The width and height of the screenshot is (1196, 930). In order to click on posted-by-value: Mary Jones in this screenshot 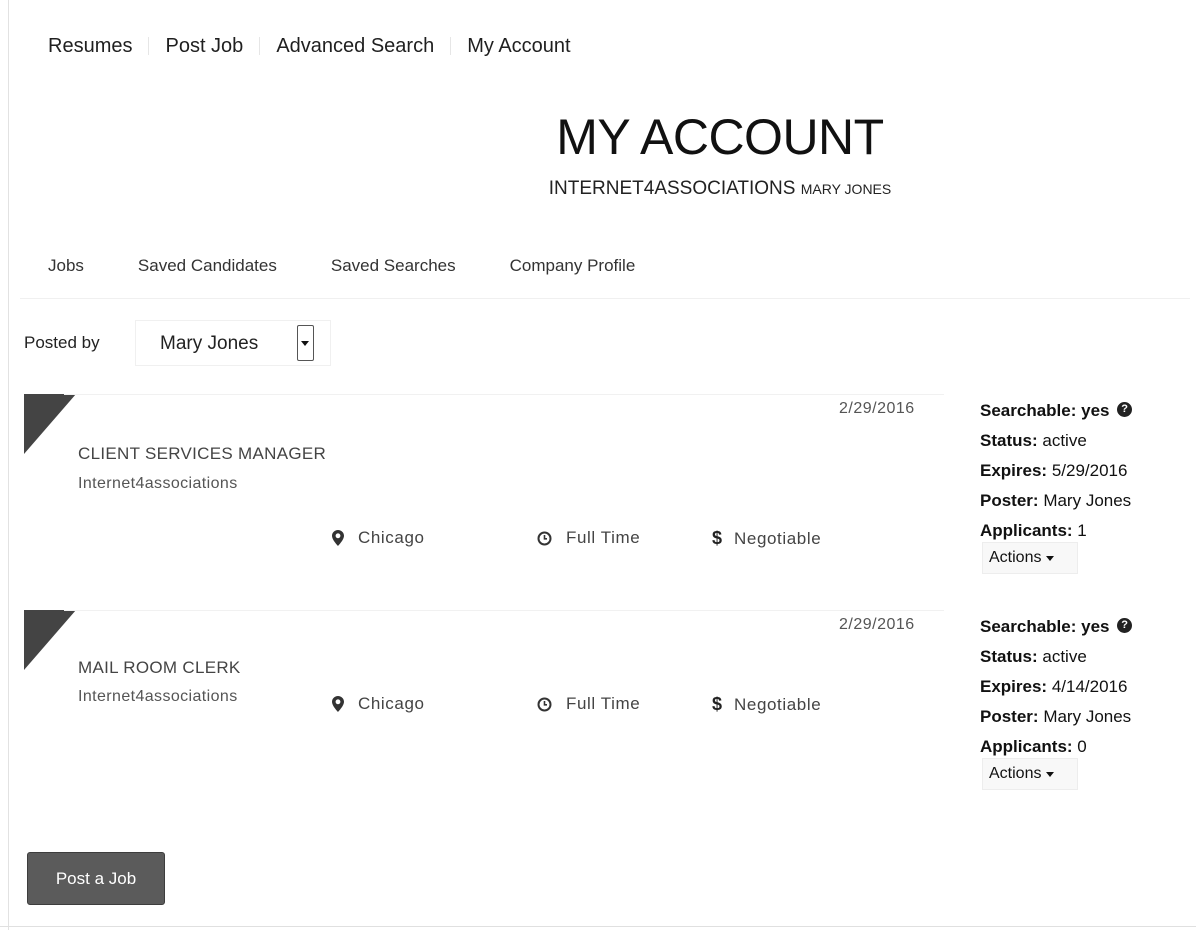, I will do `click(209, 343)`.